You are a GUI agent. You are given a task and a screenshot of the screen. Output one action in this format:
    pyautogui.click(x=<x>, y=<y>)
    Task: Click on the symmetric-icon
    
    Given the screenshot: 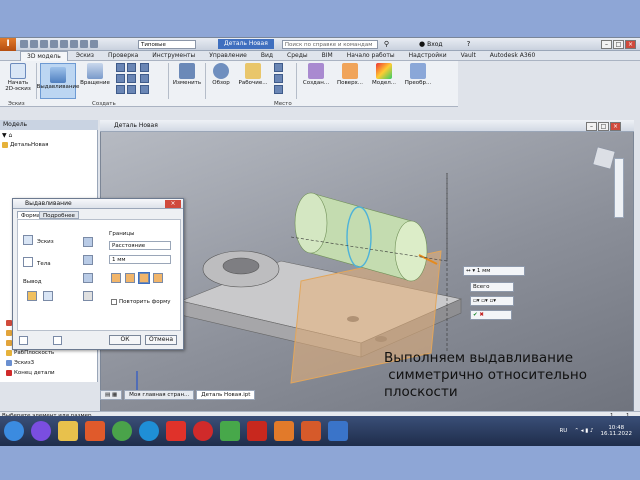 What is the action you would take?
    pyautogui.click(x=144, y=278)
    